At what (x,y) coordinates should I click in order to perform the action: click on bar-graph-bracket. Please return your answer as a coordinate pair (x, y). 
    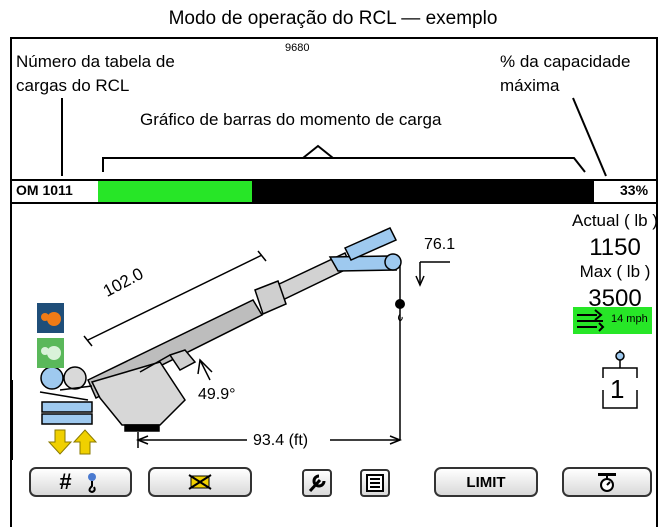
    Looking at the image, I should click on (344, 158).